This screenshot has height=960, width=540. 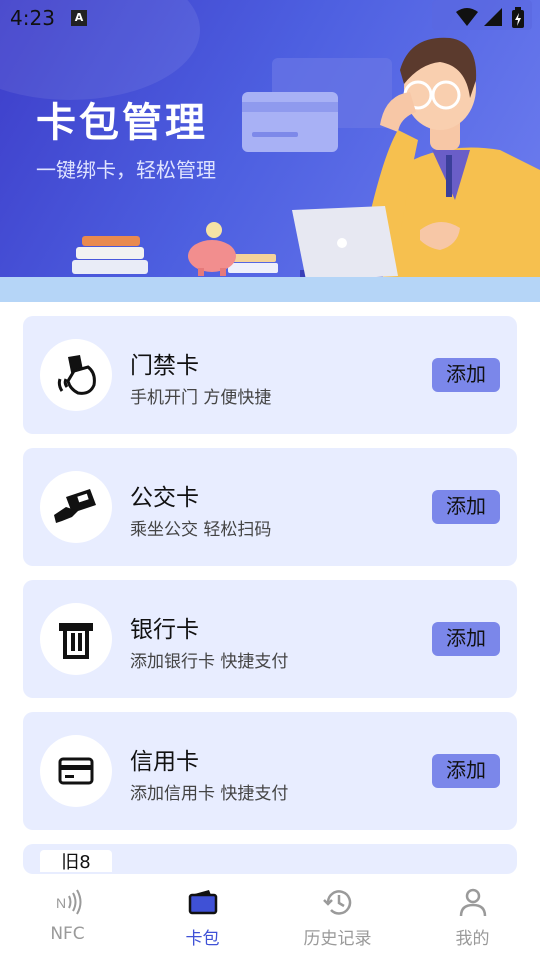 What do you see at coordinates (466, 507) in the screenshot?
I see `add-bus-card-button: 添加` at bounding box center [466, 507].